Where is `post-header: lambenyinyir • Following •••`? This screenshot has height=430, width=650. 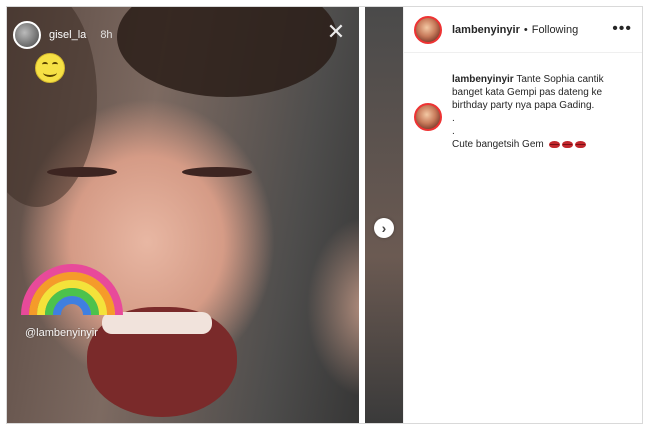 post-header: lambenyinyir • Following ••• is located at coordinates (523, 30).